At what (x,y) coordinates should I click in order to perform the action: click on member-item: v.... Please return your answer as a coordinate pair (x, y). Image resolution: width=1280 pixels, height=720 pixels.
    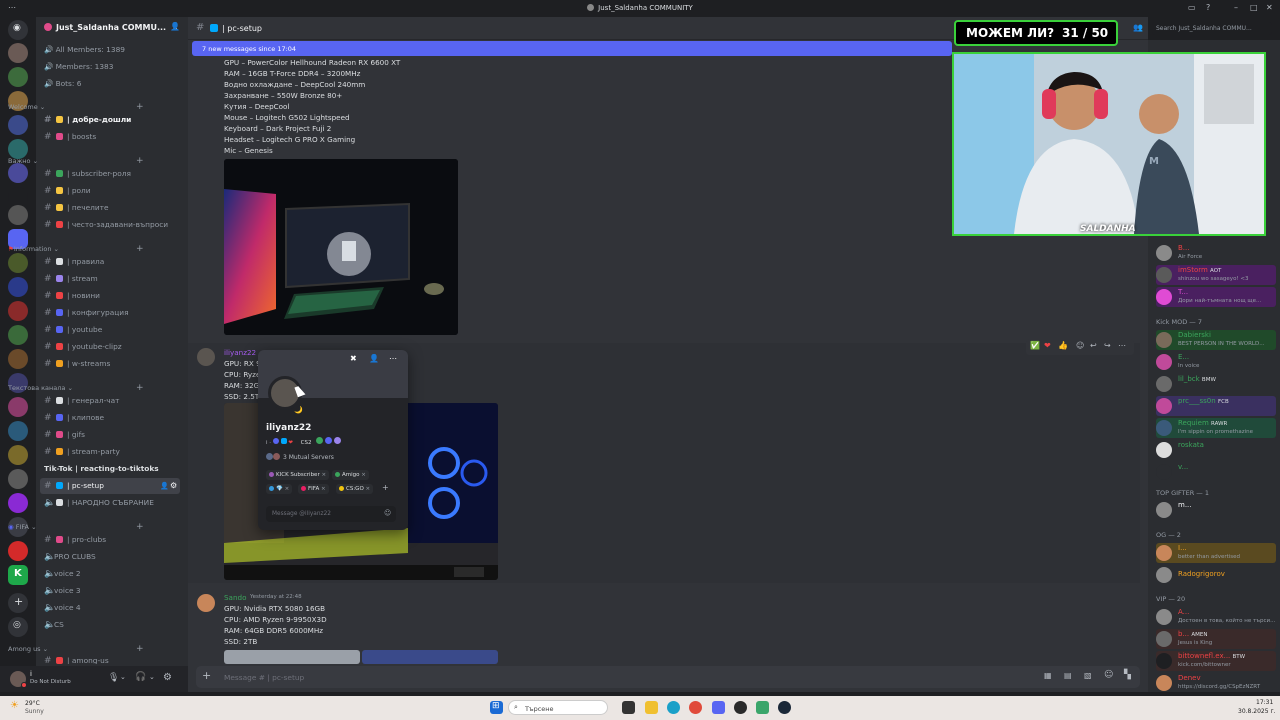
    Looking at the image, I should click on (1216, 472).